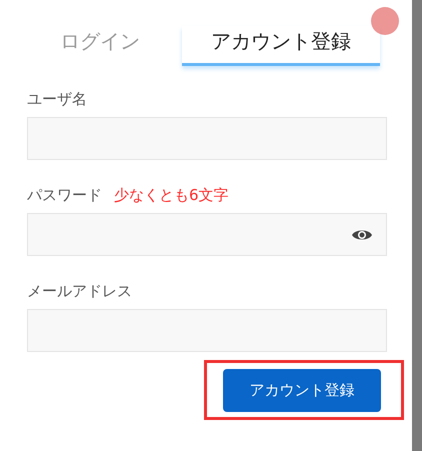 The image size is (422, 451). What do you see at coordinates (385, 21) in the screenshot?
I see `touch-indicator-icon` at bounding box center [385, 21].